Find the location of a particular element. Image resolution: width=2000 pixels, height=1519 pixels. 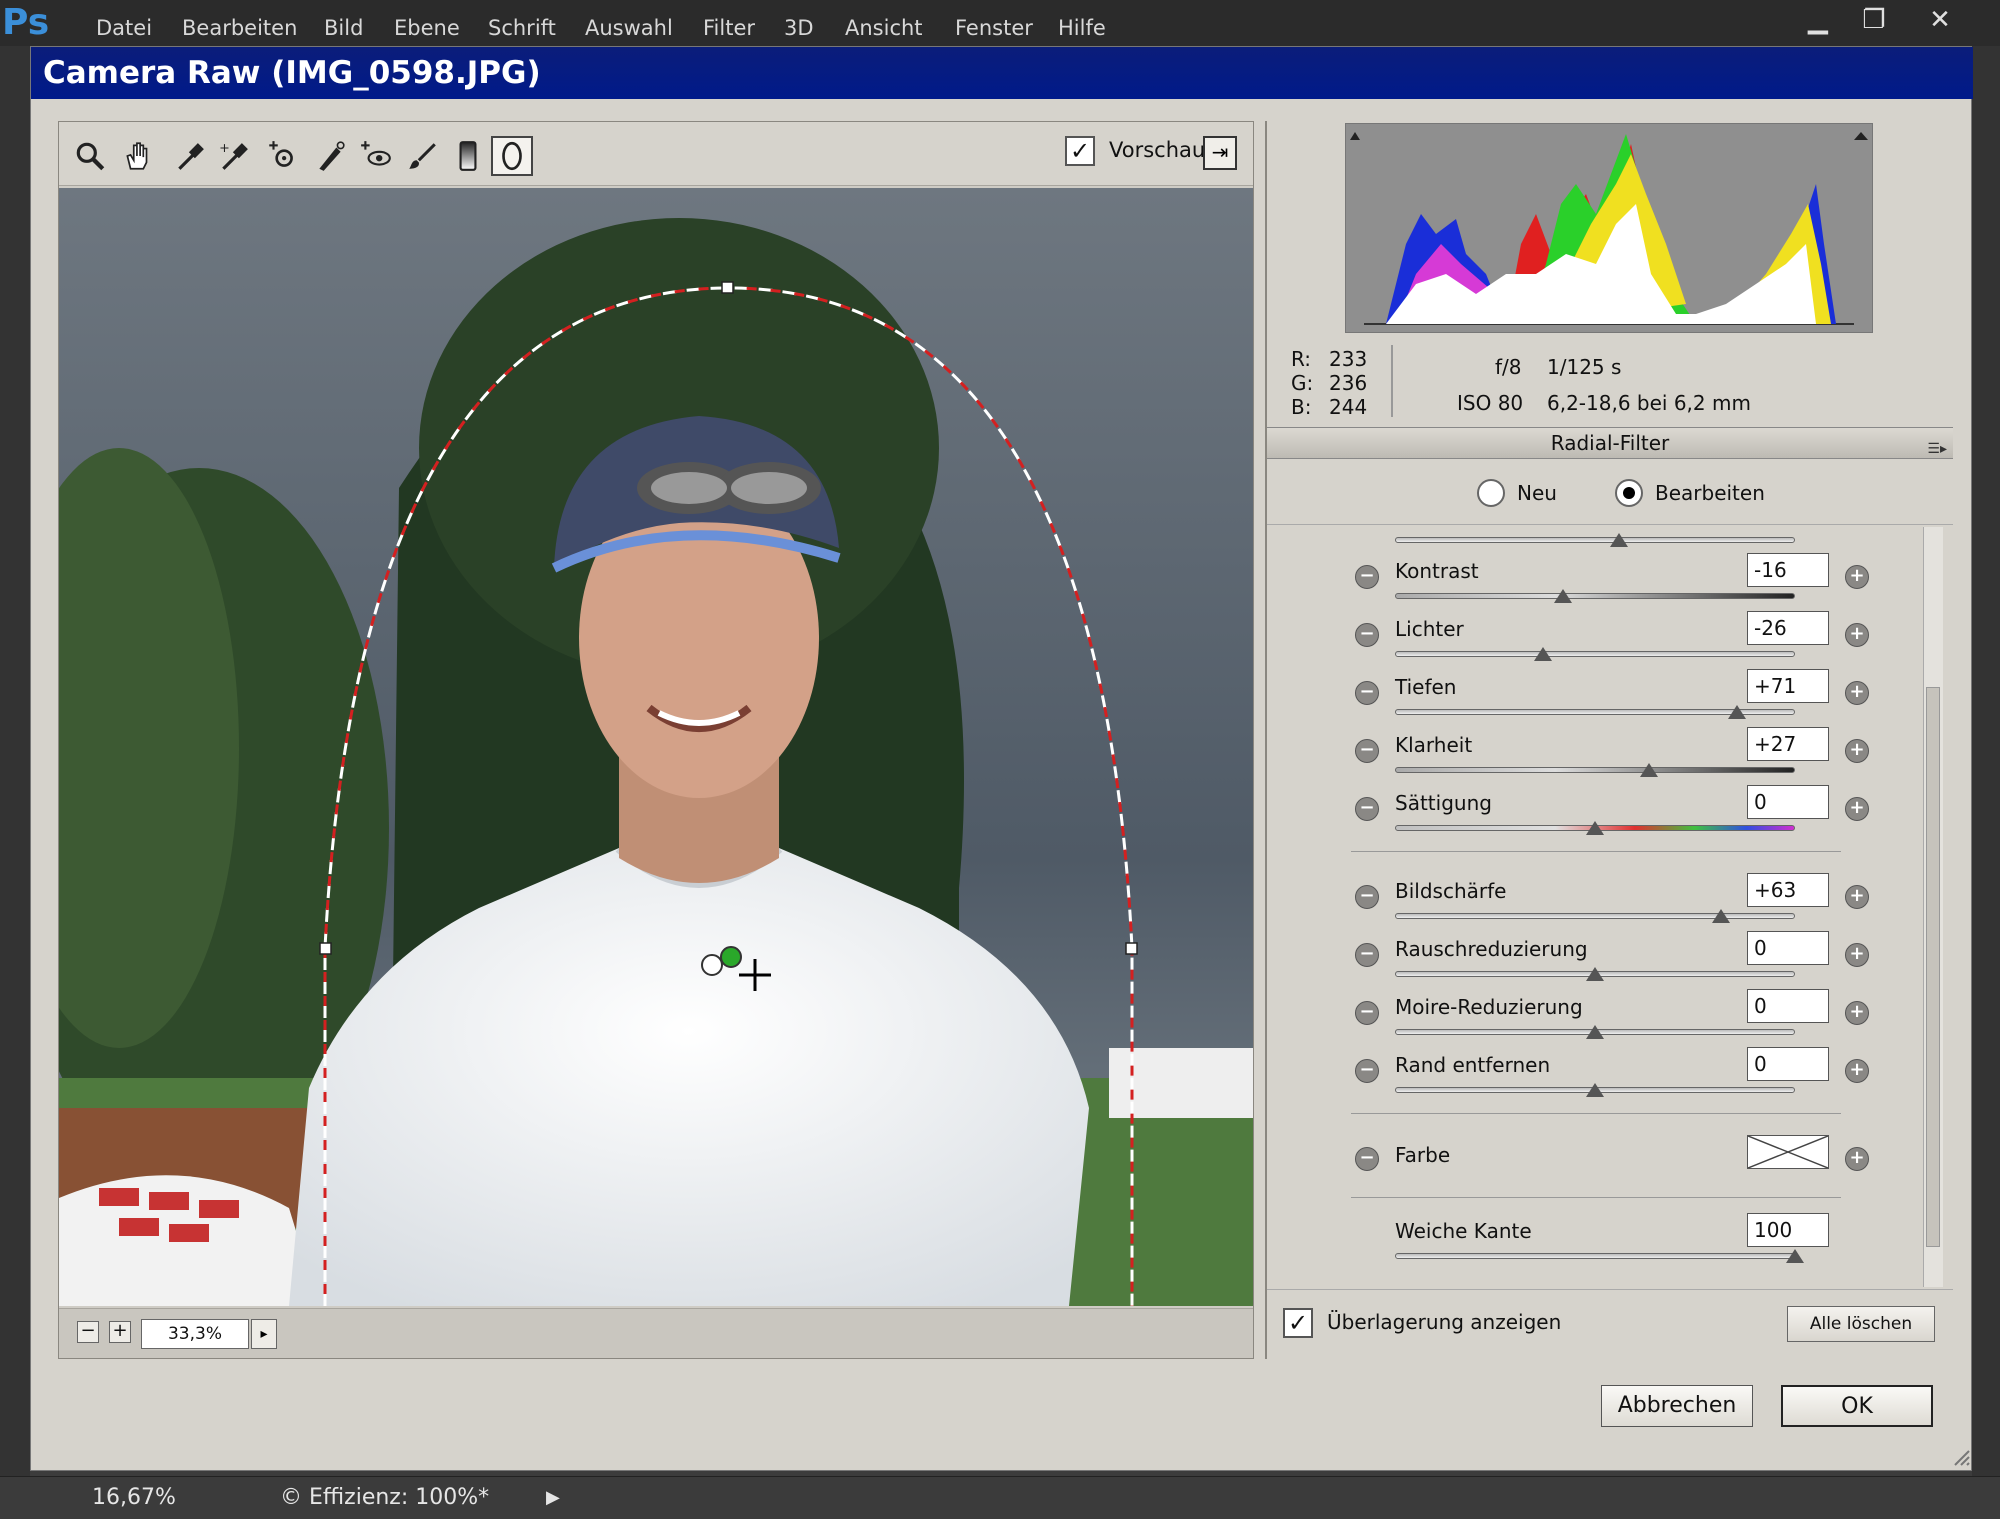

slider-scrollbar is located at coordinates (1933, 907).